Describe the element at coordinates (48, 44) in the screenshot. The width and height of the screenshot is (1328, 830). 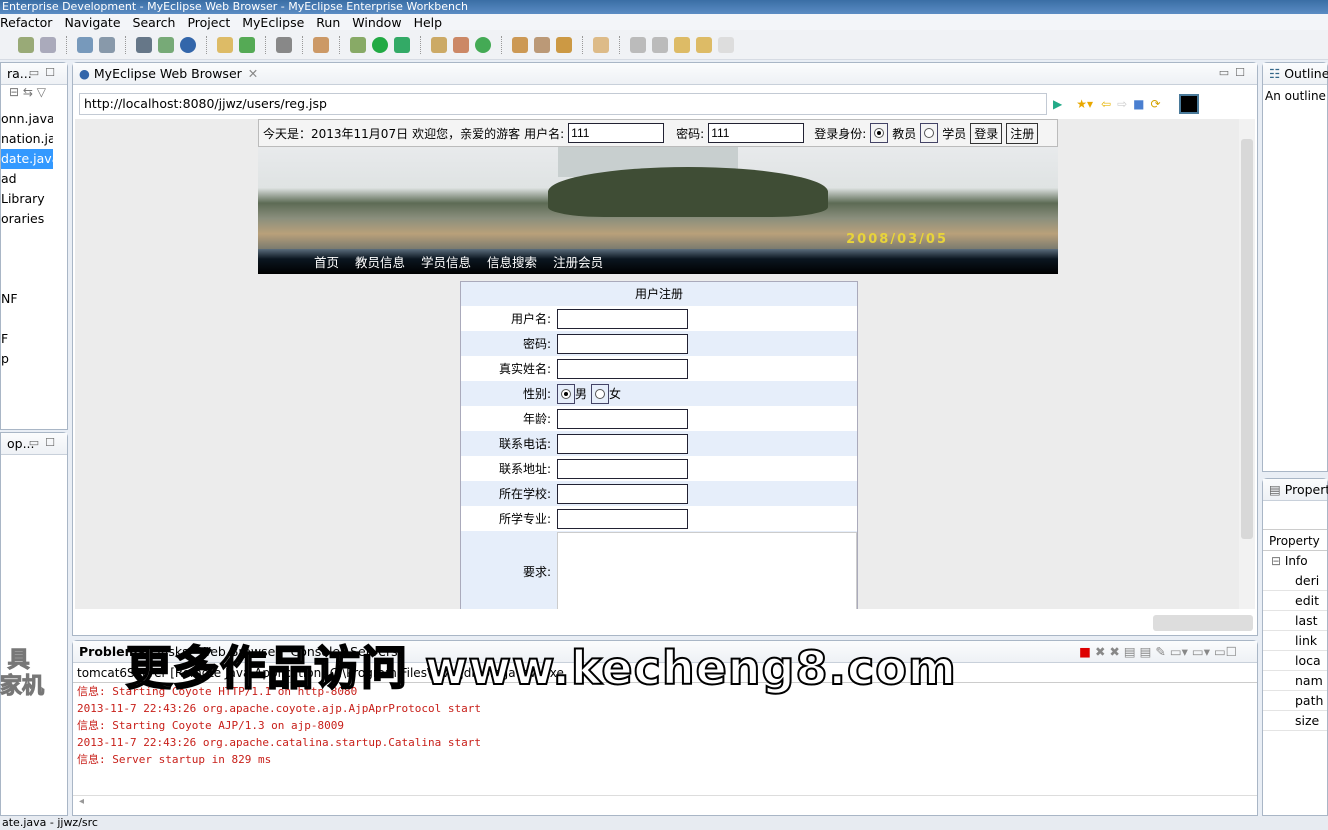
I see `servlet-icon` at that location.